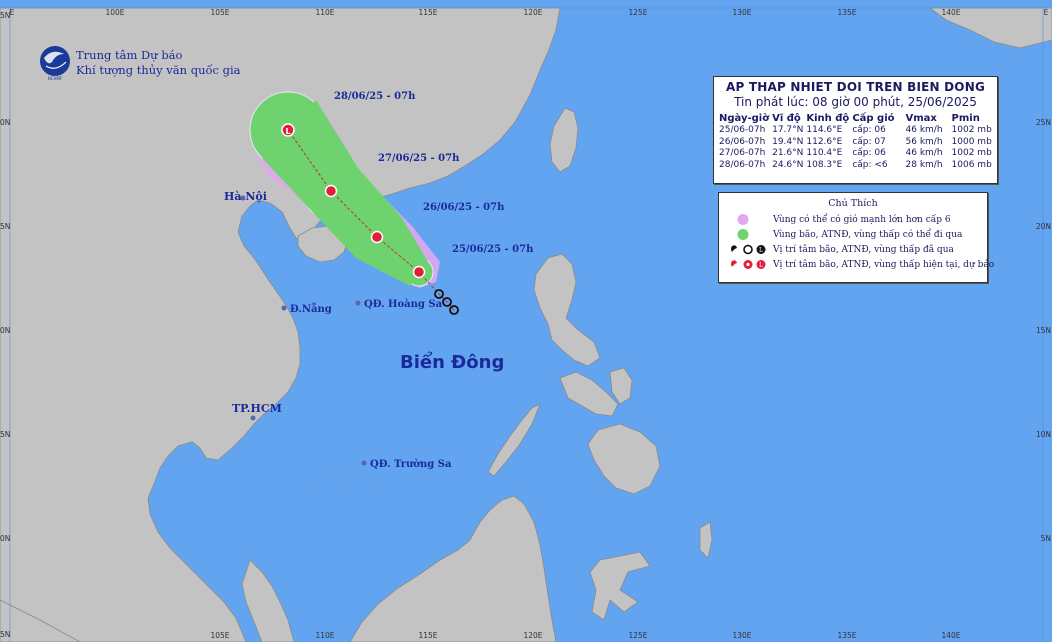 This screenshot has width=1052, height=642. Describe the element at coordinates (114, 12) in the screenshot. I see `lon-label: 100E` at that location.